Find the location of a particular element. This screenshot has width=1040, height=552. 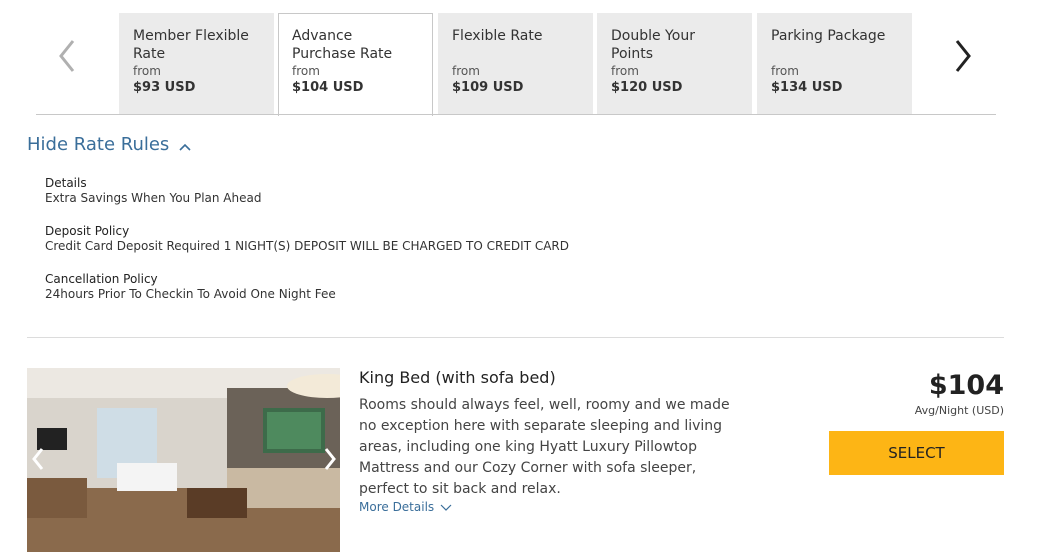

rate-tab-flexible: Flexible Rate from $109 USD is located at coordinates (515, 64).